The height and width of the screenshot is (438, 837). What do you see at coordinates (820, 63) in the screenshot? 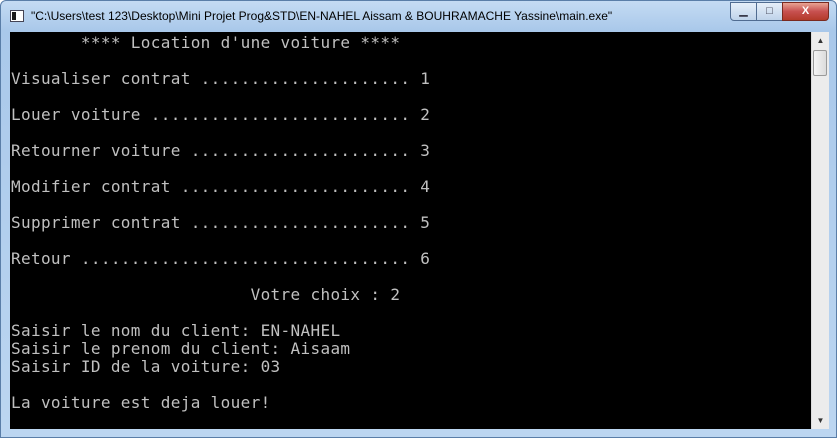
I see `scrollbar-thumb` at bounding box center [820, 63].